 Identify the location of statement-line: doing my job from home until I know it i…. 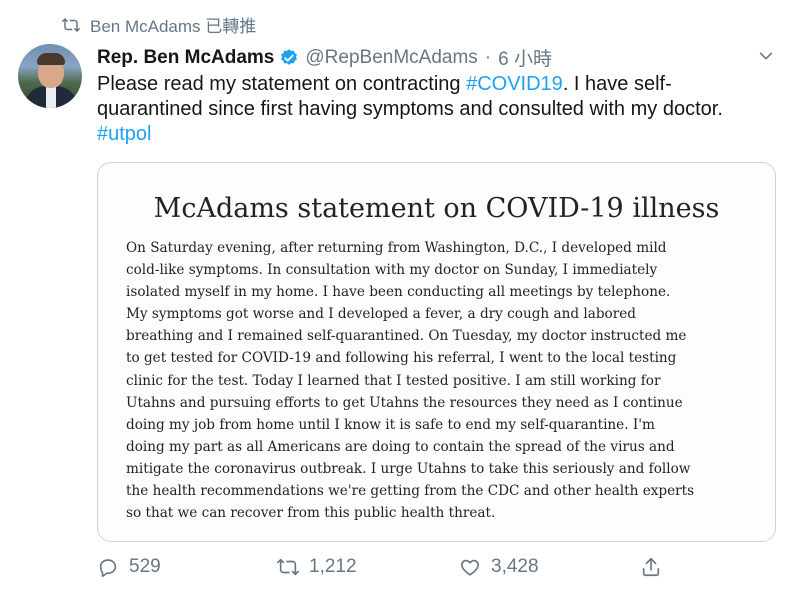
(390, 424).